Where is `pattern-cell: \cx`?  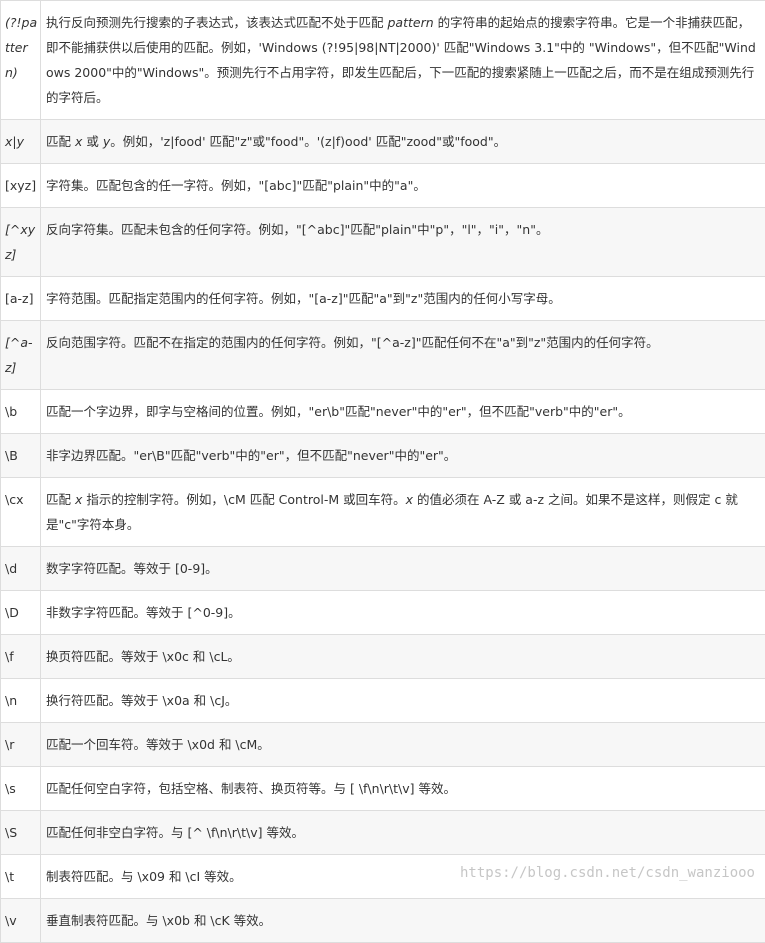 pattern-cell: \cx is located at coordinates (21, 512).